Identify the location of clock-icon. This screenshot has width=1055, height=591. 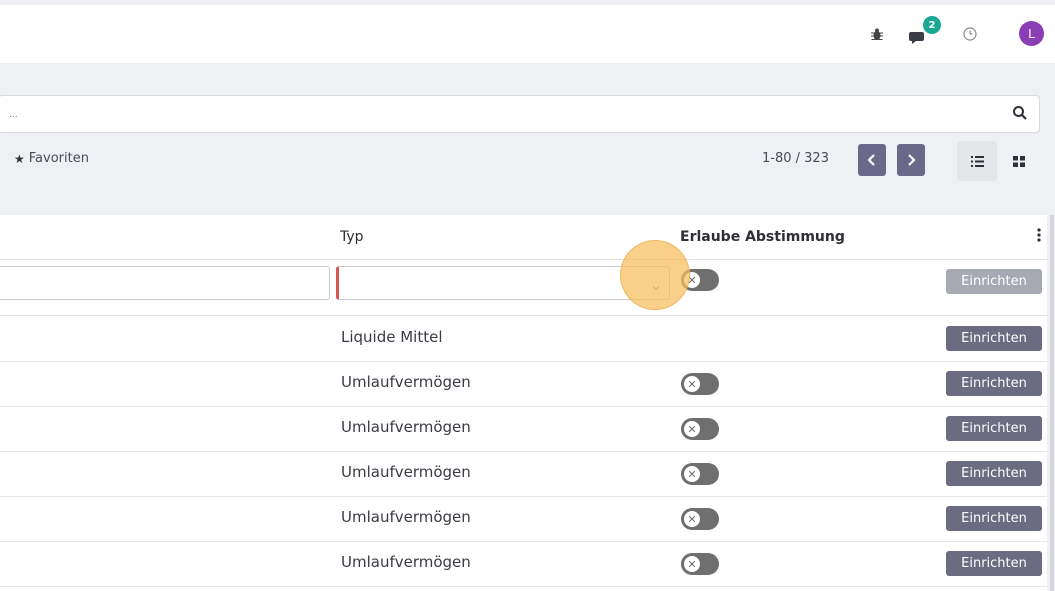
(970, 34).